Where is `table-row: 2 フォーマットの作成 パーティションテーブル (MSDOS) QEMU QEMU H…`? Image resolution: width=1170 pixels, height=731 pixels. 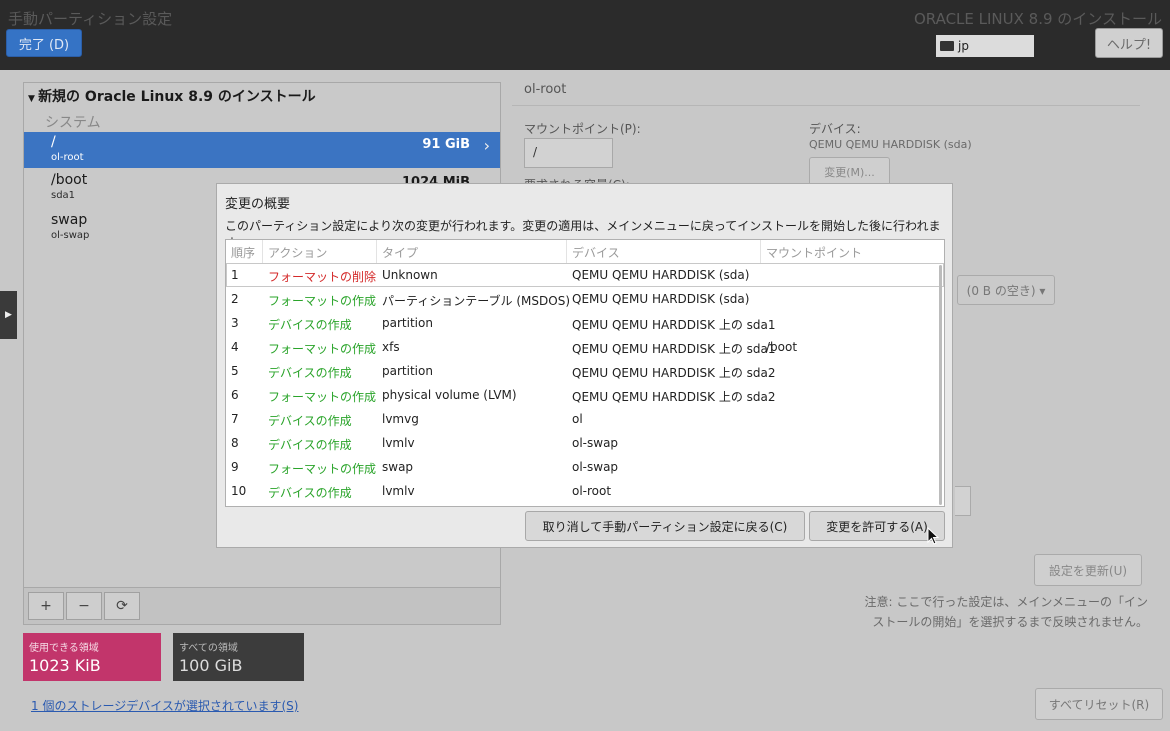
table-row: 2 フォーマットの作成 パーティションテーブル (MSDOS) QEMU QEMU H… is located at coordinates (585, 299).